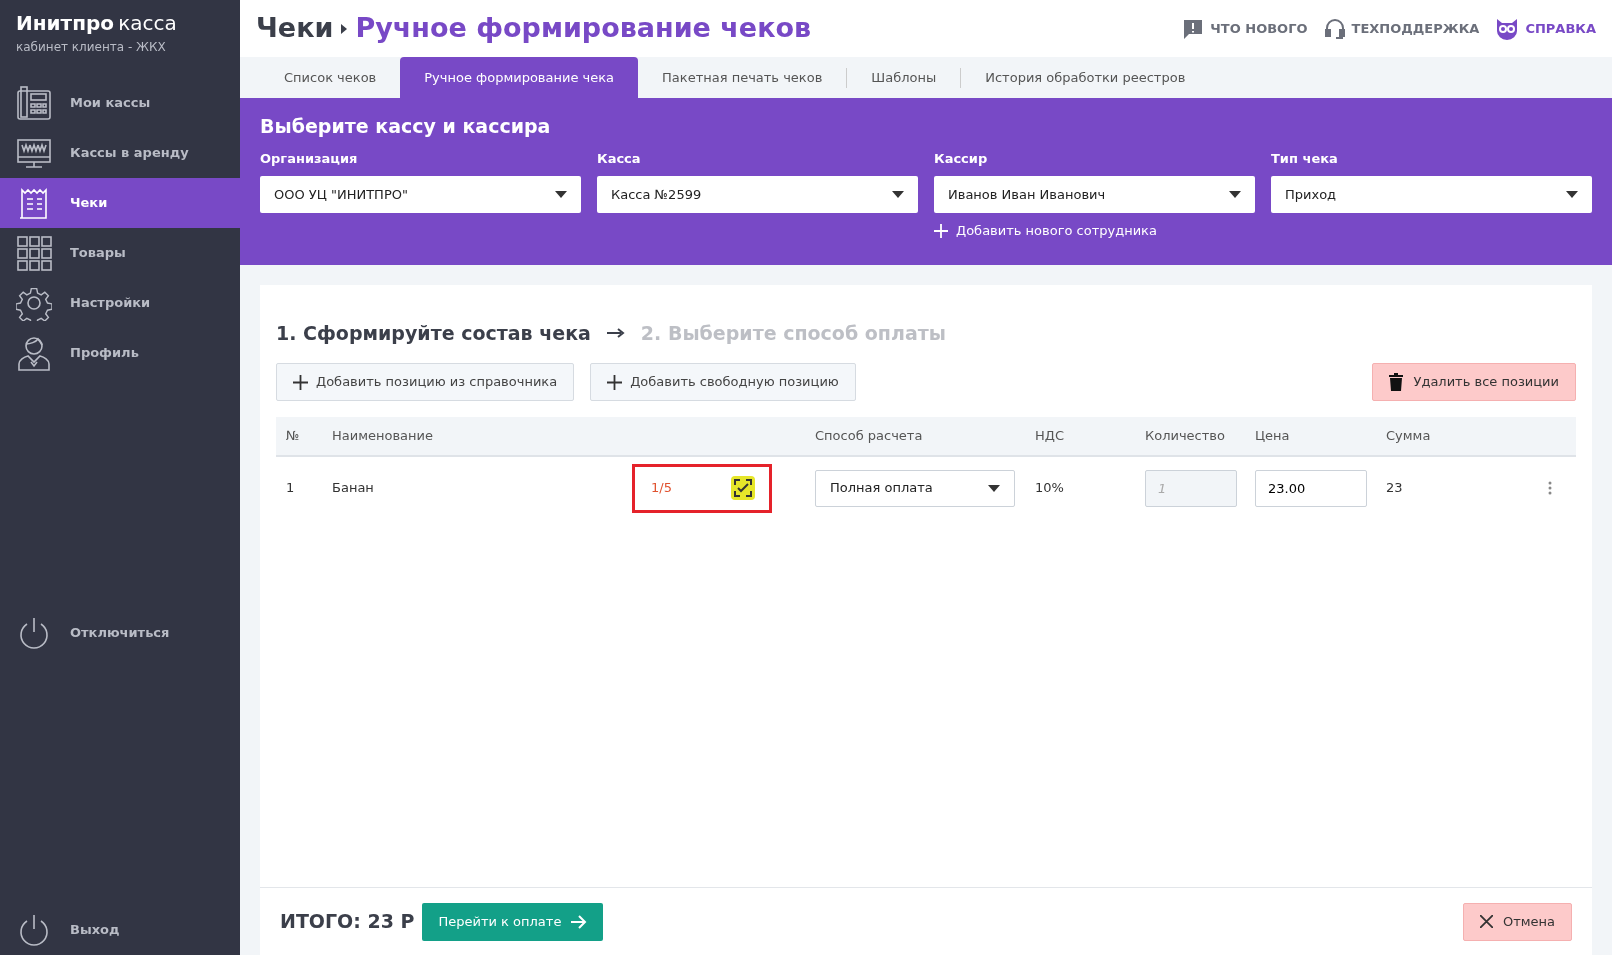  Describe the element at coordinates (961, 158) in the screenshot. I see `field-label: Кассир` at that location.